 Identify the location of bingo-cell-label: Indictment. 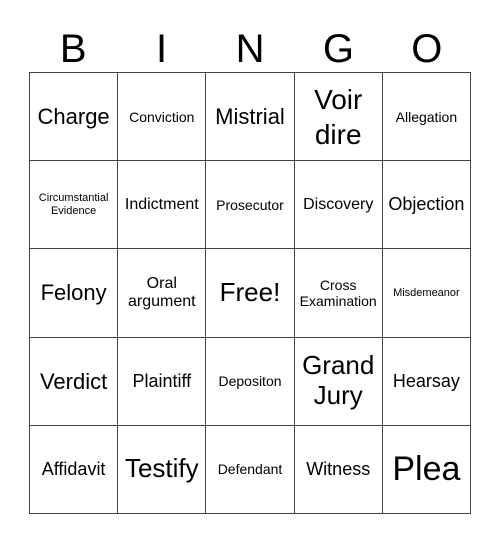
(161, 204).